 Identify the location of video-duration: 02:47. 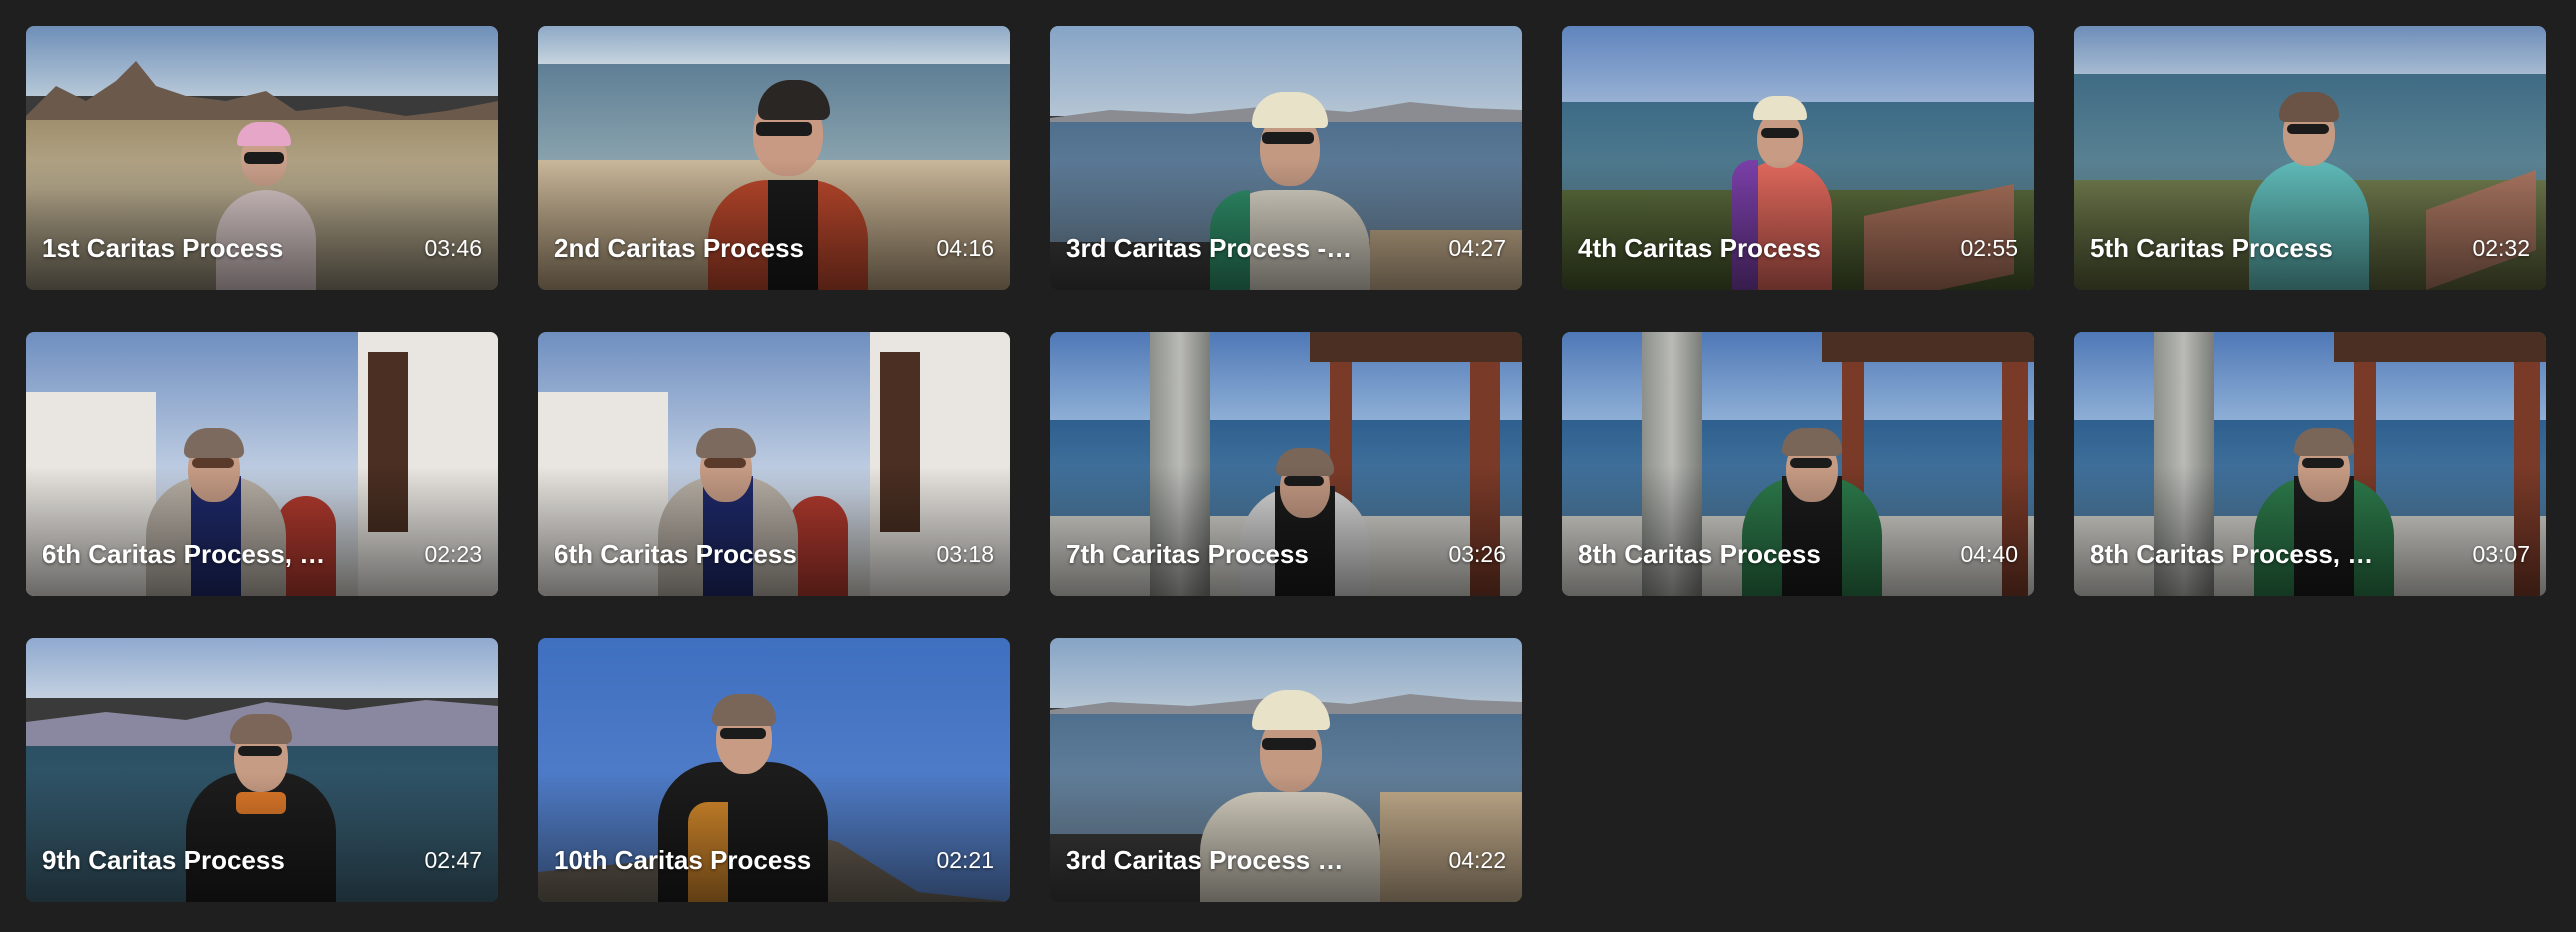
(453, 860).